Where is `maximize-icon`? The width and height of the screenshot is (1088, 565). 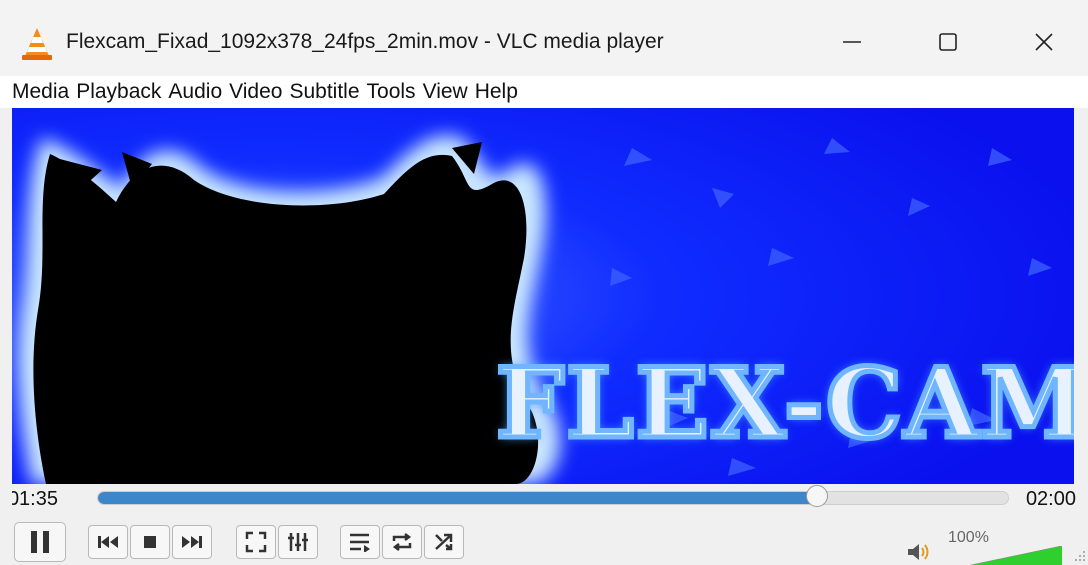
maximize-icon is located at coordinates (948, 42).